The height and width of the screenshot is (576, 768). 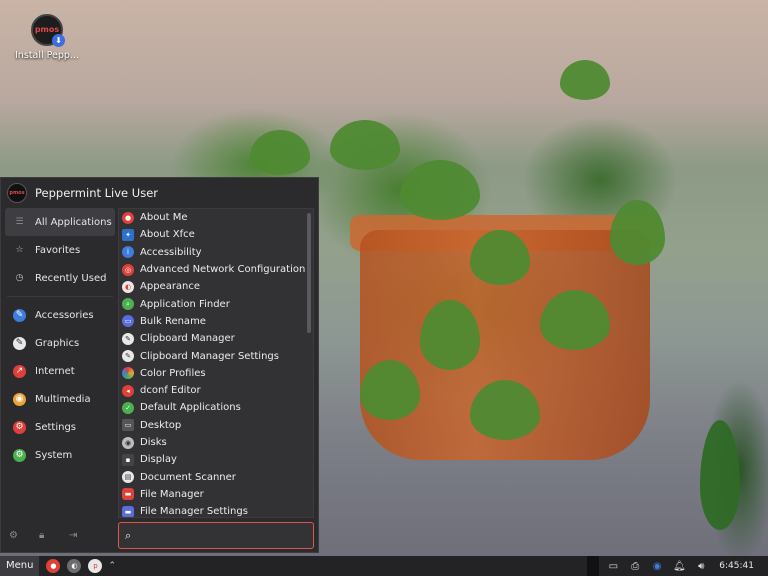 I want to click on category-label: All Applications, so click(x=73, y=222).